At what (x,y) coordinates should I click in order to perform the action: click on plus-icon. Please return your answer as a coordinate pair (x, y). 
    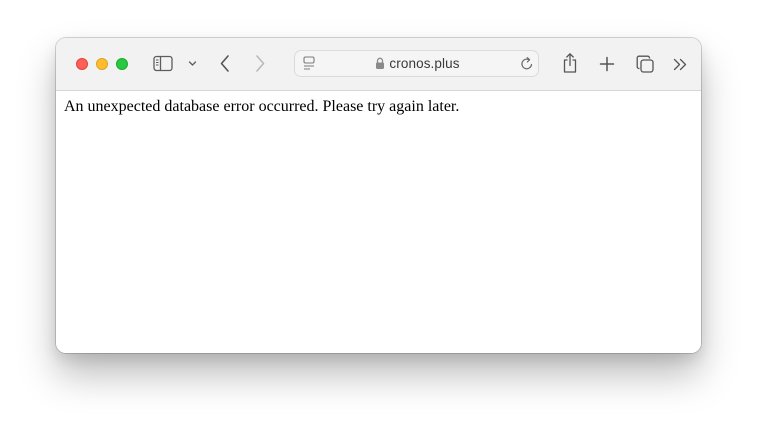
    Looking at the image, I should click on (607, 64).